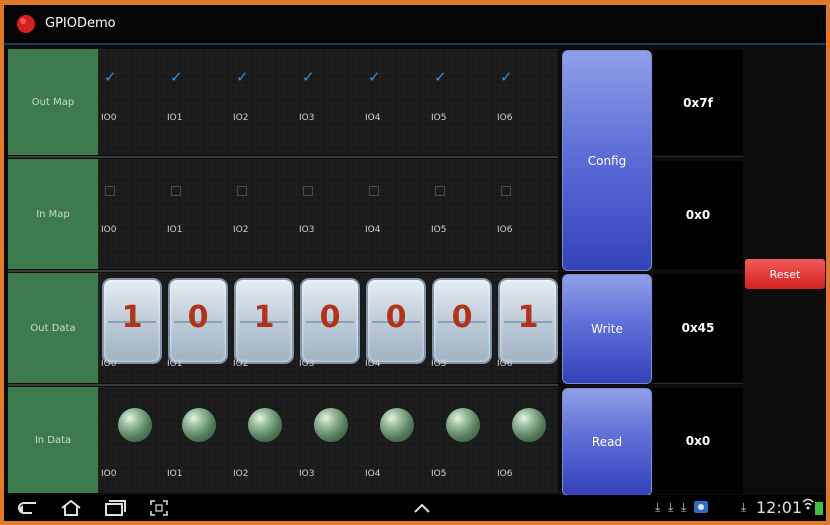  Describe the element at coordinates (159, 508) in the screenshot. I see `screenshot-icon` at that location.